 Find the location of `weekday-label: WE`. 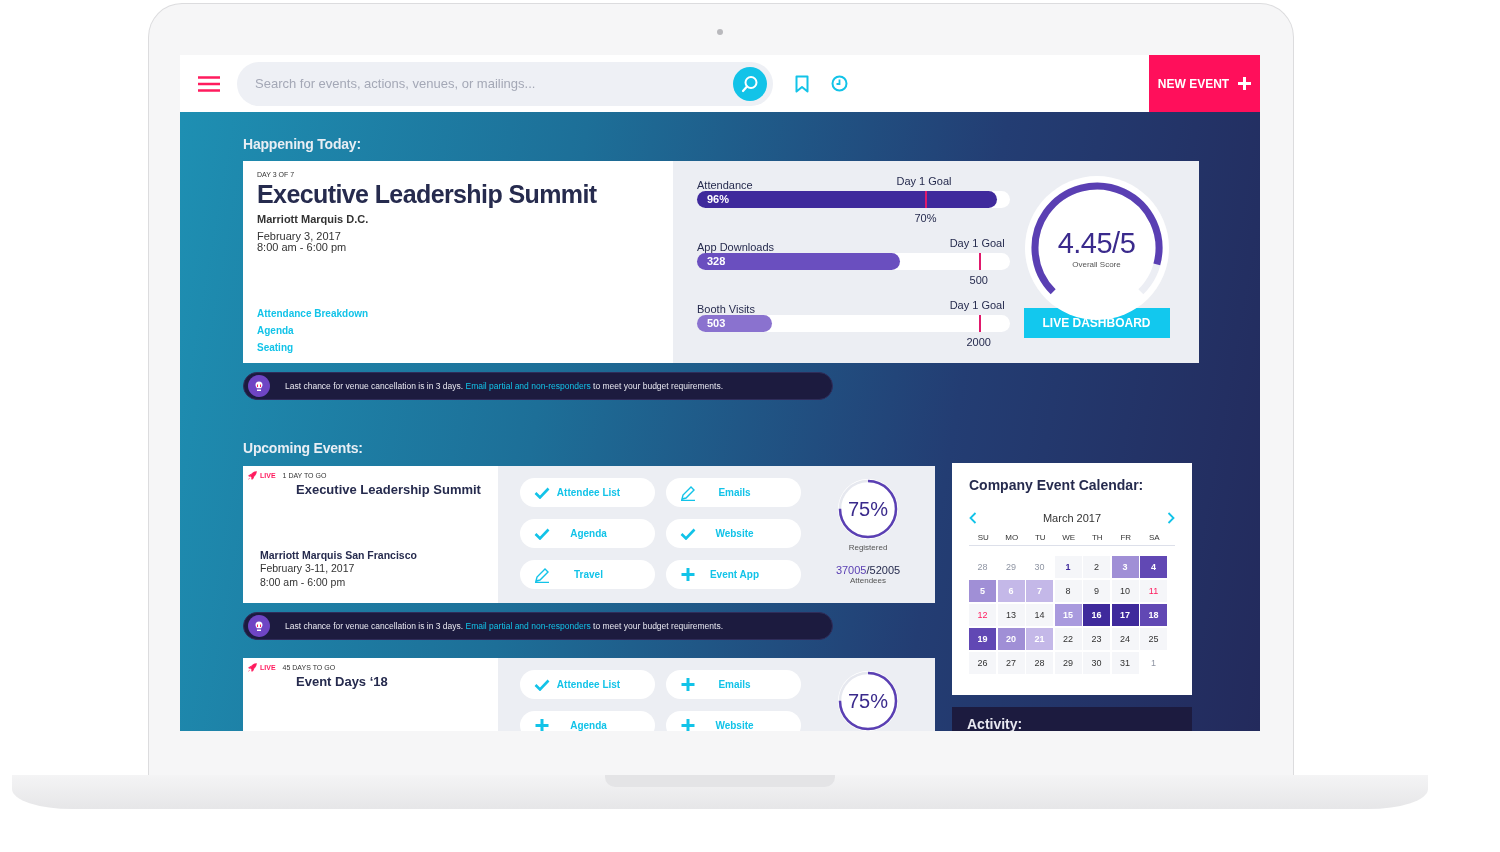

weekday-label: WE is located at coordinates (1069, 537).